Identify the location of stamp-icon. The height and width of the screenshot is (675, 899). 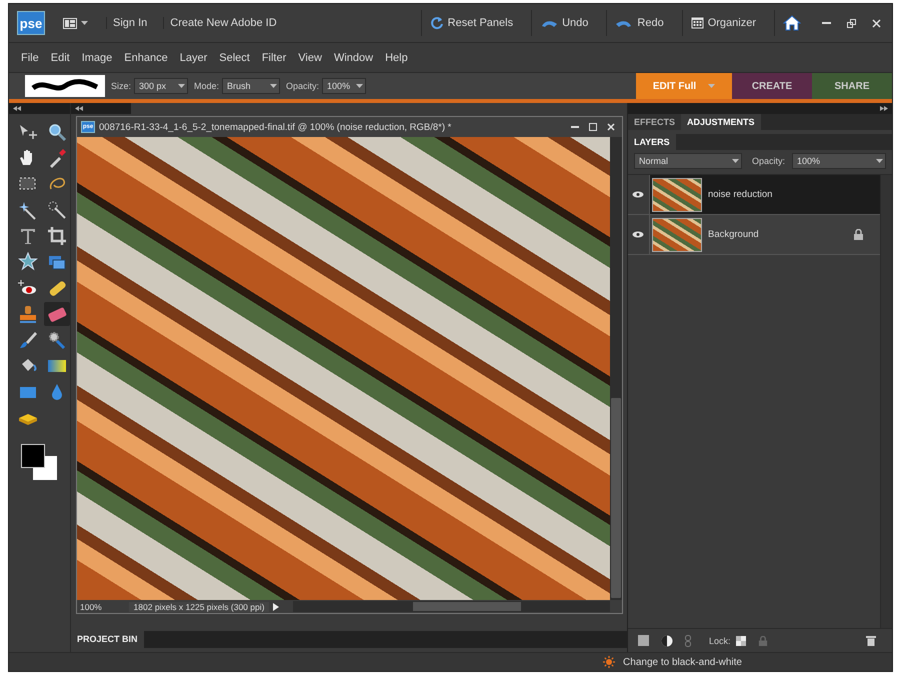
(28, 314).